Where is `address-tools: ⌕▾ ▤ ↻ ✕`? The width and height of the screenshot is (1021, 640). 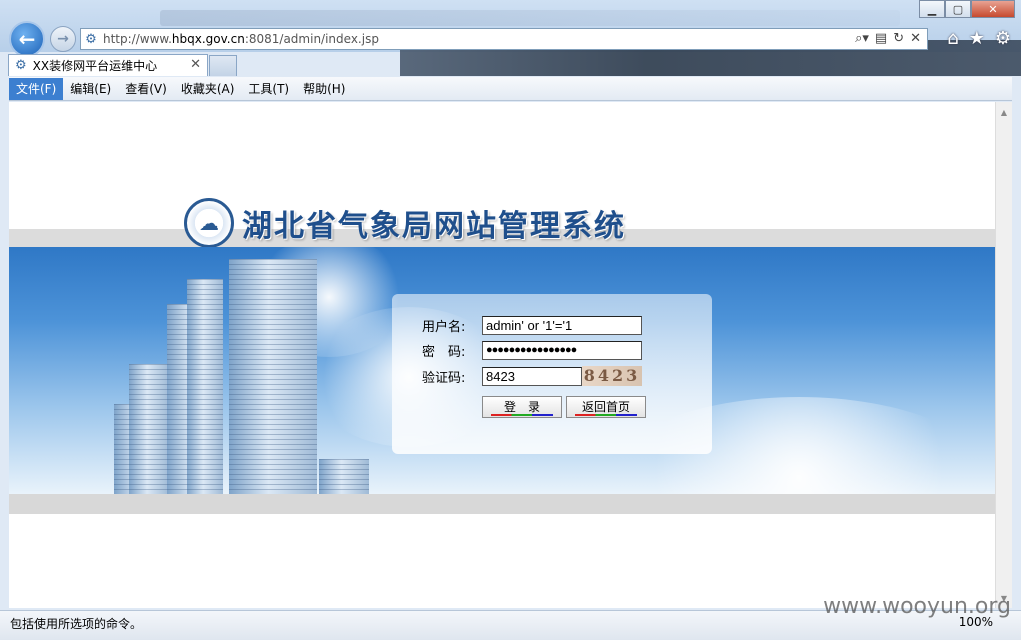
address-tools: ⌕▾ ▤ ↻ ✕ is located at coordinates (888, 38).